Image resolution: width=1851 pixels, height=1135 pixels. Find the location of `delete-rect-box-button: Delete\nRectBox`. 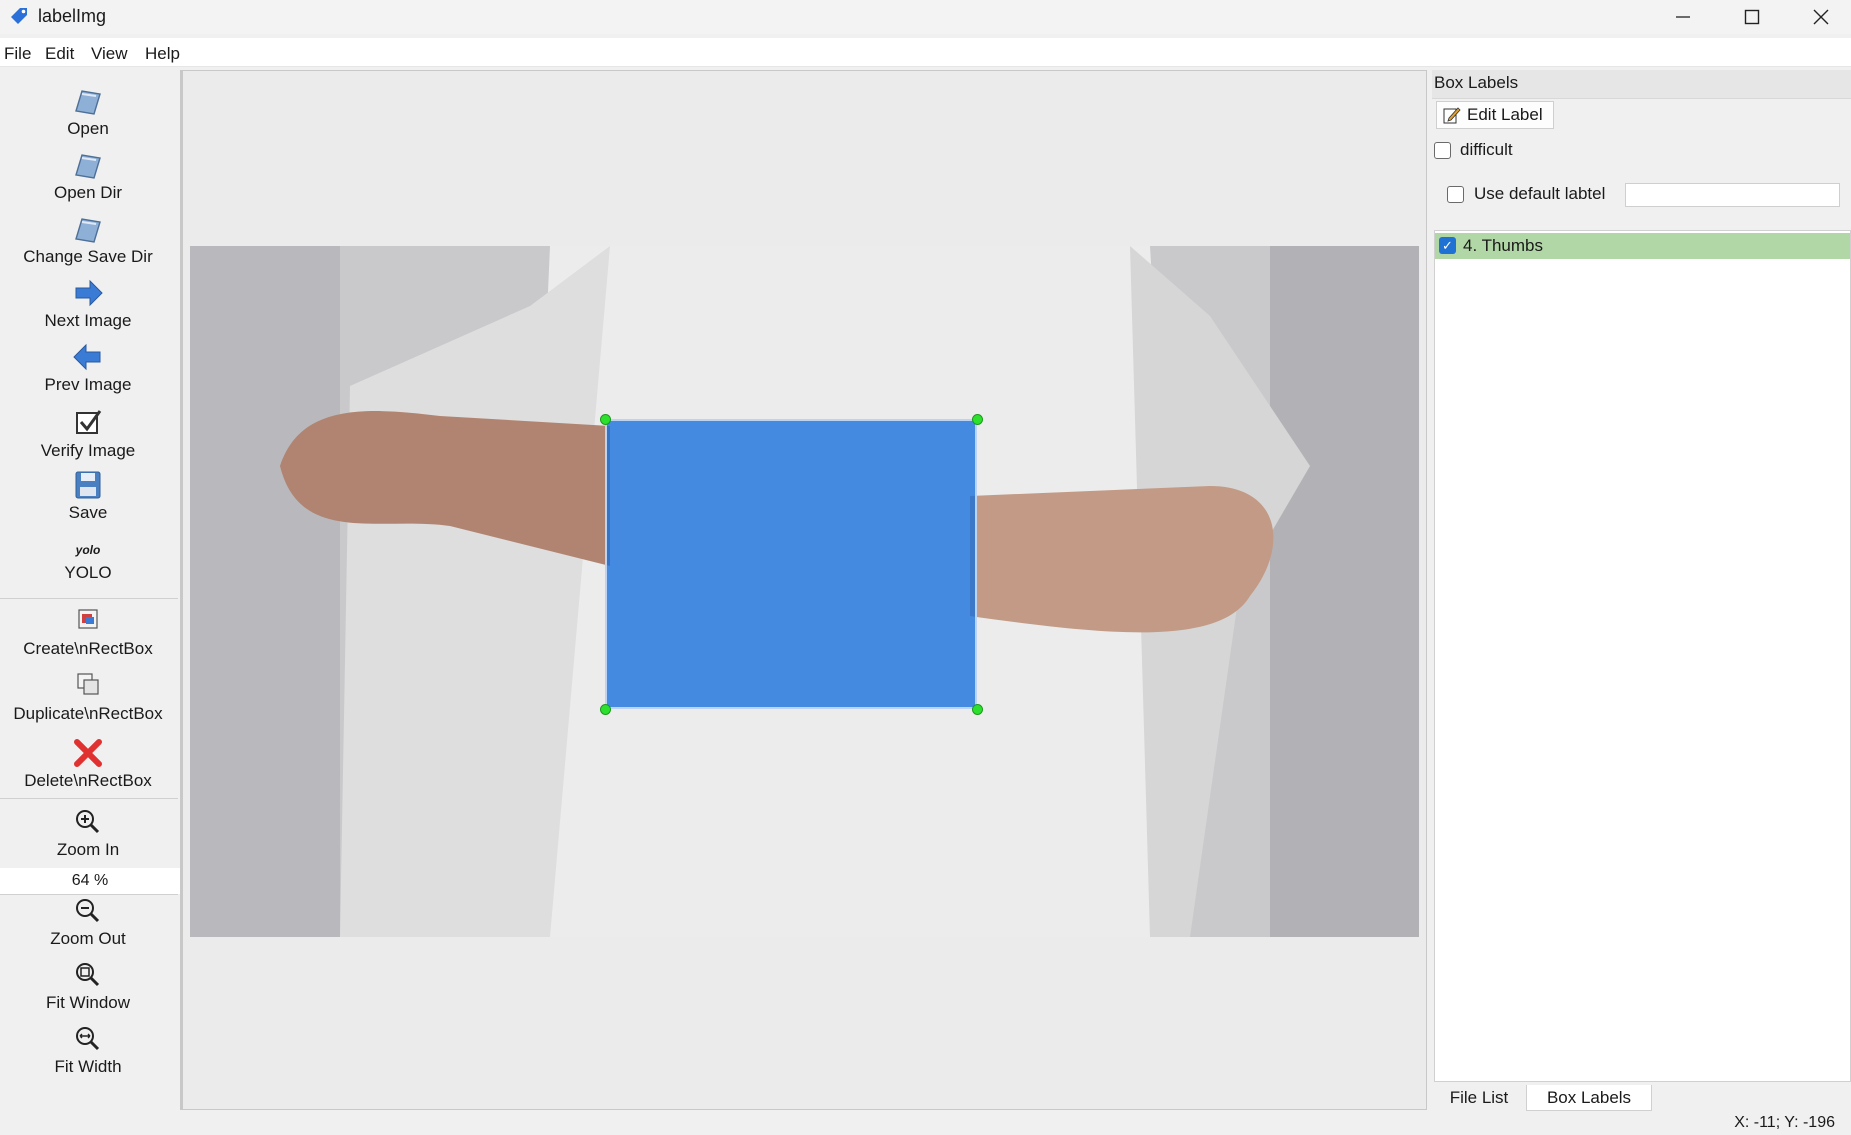

delete-rect-box-button: Delete\nRectBox is located at coordinates (88, 764).